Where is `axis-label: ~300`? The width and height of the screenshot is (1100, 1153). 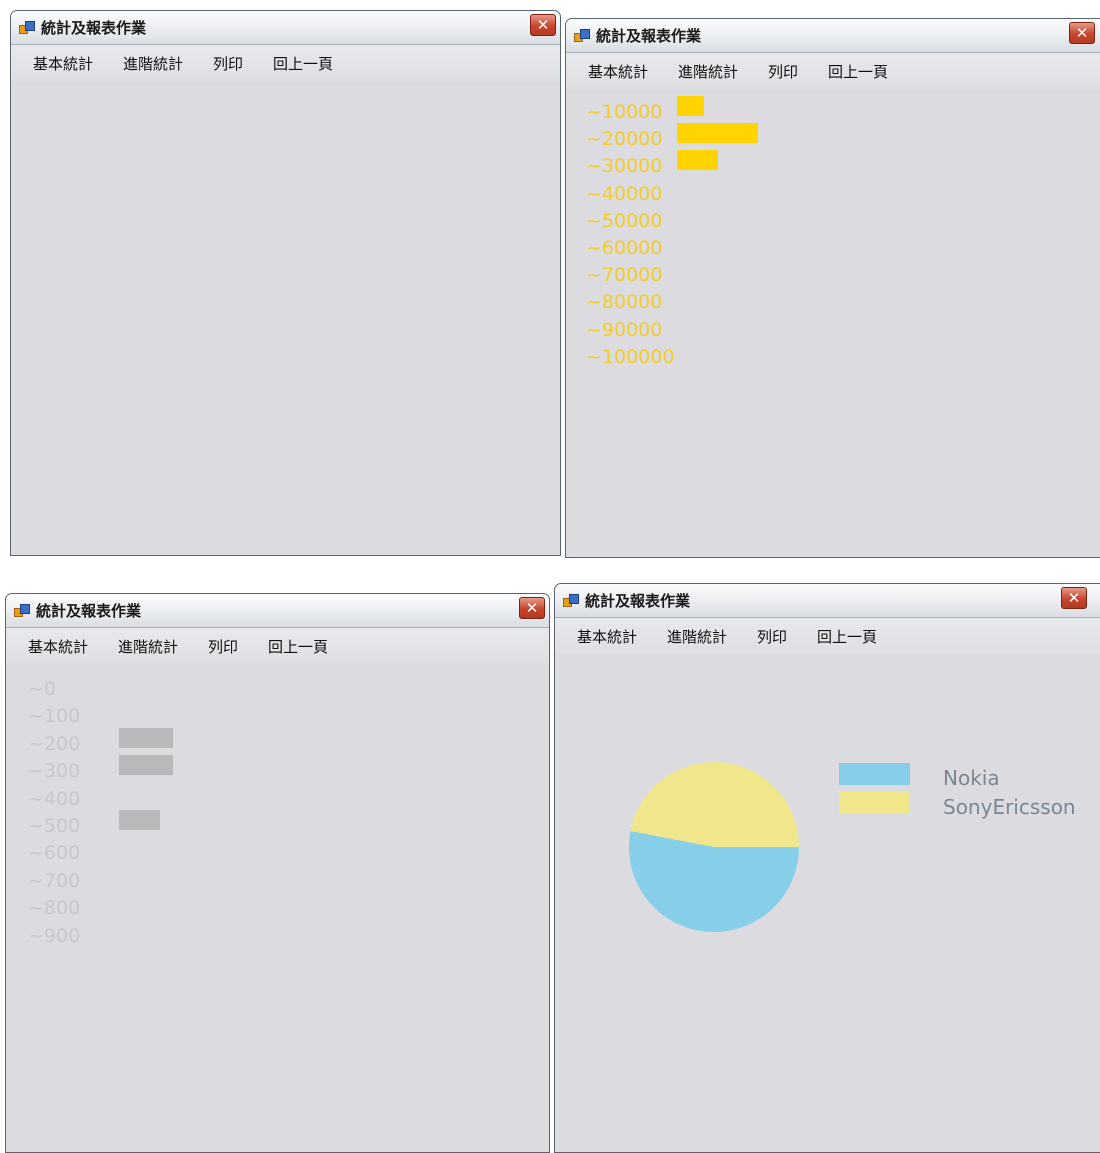
axis-label: ~300 is located at coordinates (54, 771).